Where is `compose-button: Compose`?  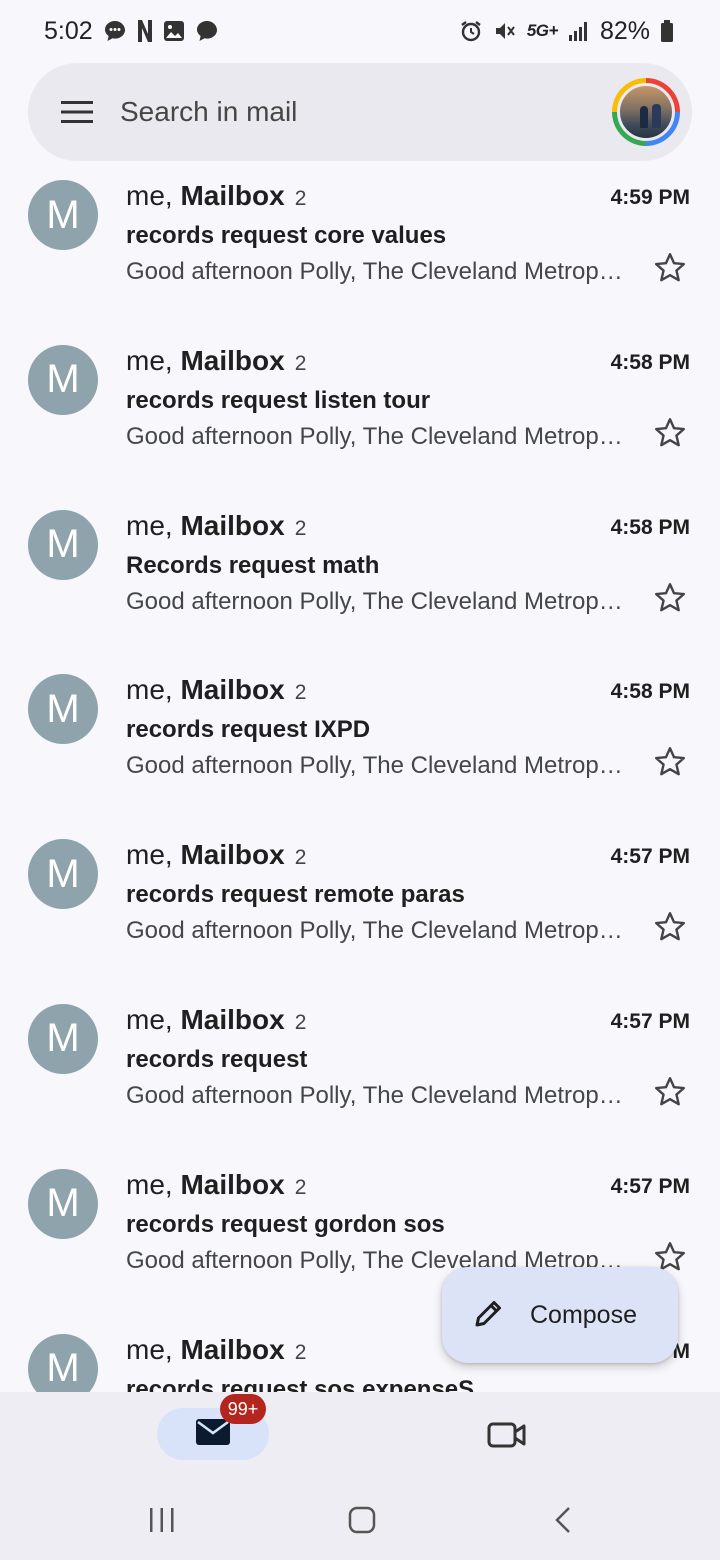
compose-button: Compose is located at coordinates (560, 1315).